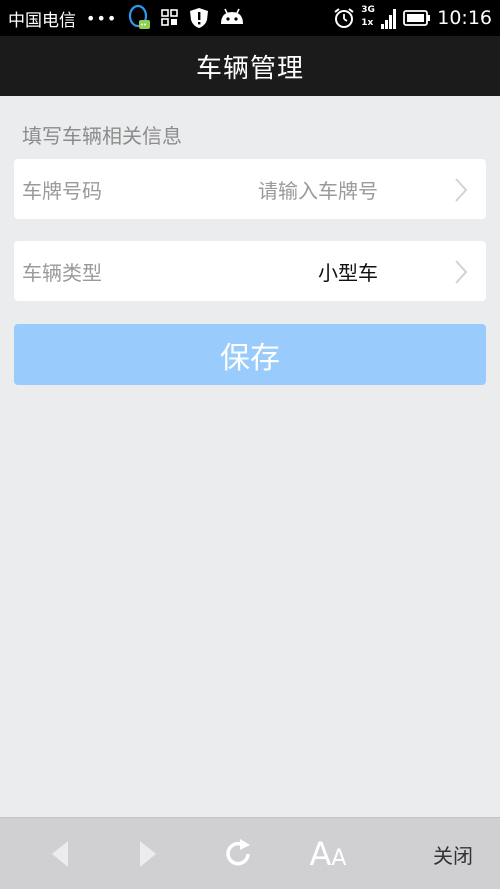 This screenshot has width=500, height=889. What do you see at coordinates (250, 354) in the screenshot?
I see `save-button: 保存` at bounding box center [250, 354].